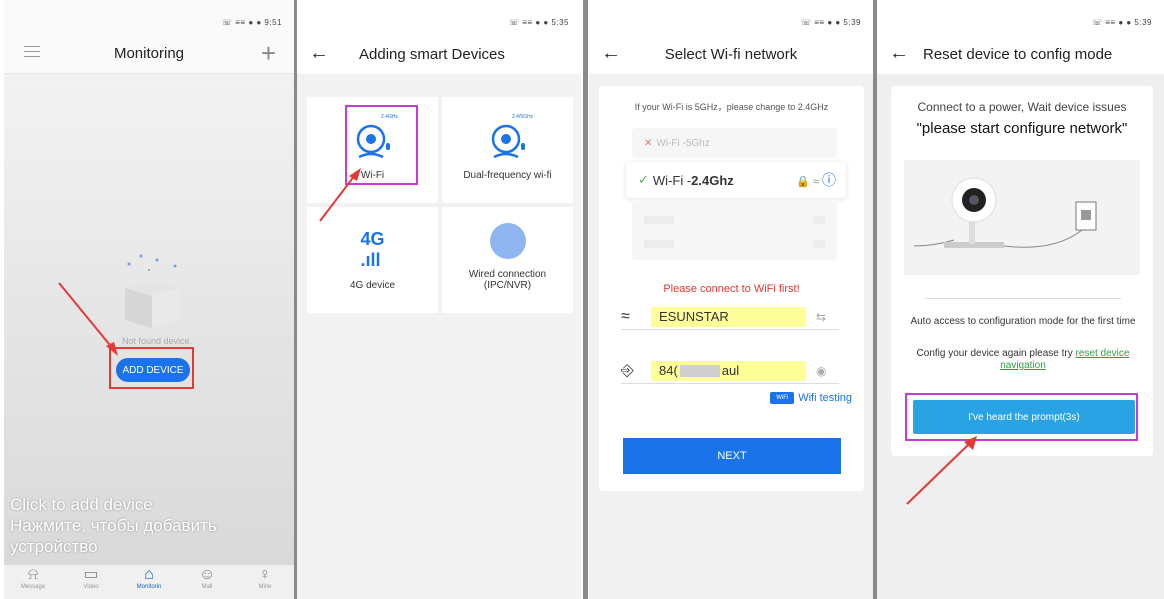 This screenshot has width=1164, height=599. Describe the element at coordinates (829, 180) in the screenshot. I see `info-icon: ⓘ` at that location.